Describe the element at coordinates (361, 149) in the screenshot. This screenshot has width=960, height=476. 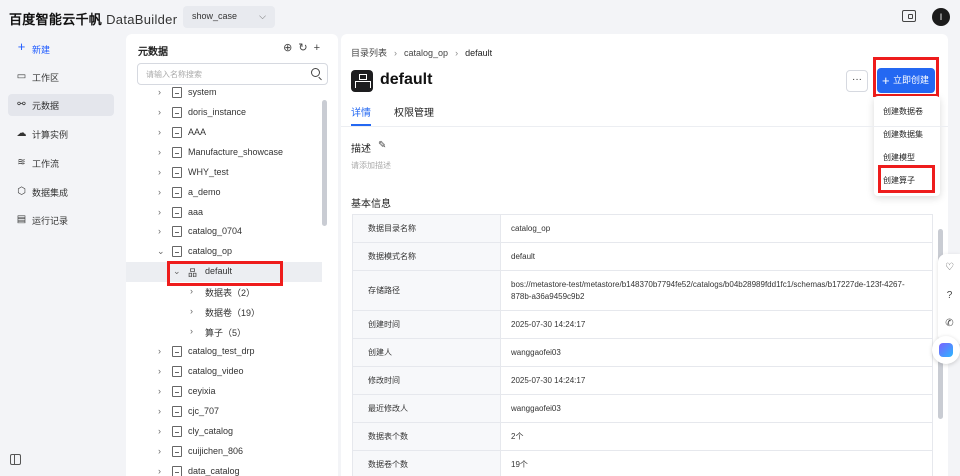
I see `description-title: 描述` at that location.